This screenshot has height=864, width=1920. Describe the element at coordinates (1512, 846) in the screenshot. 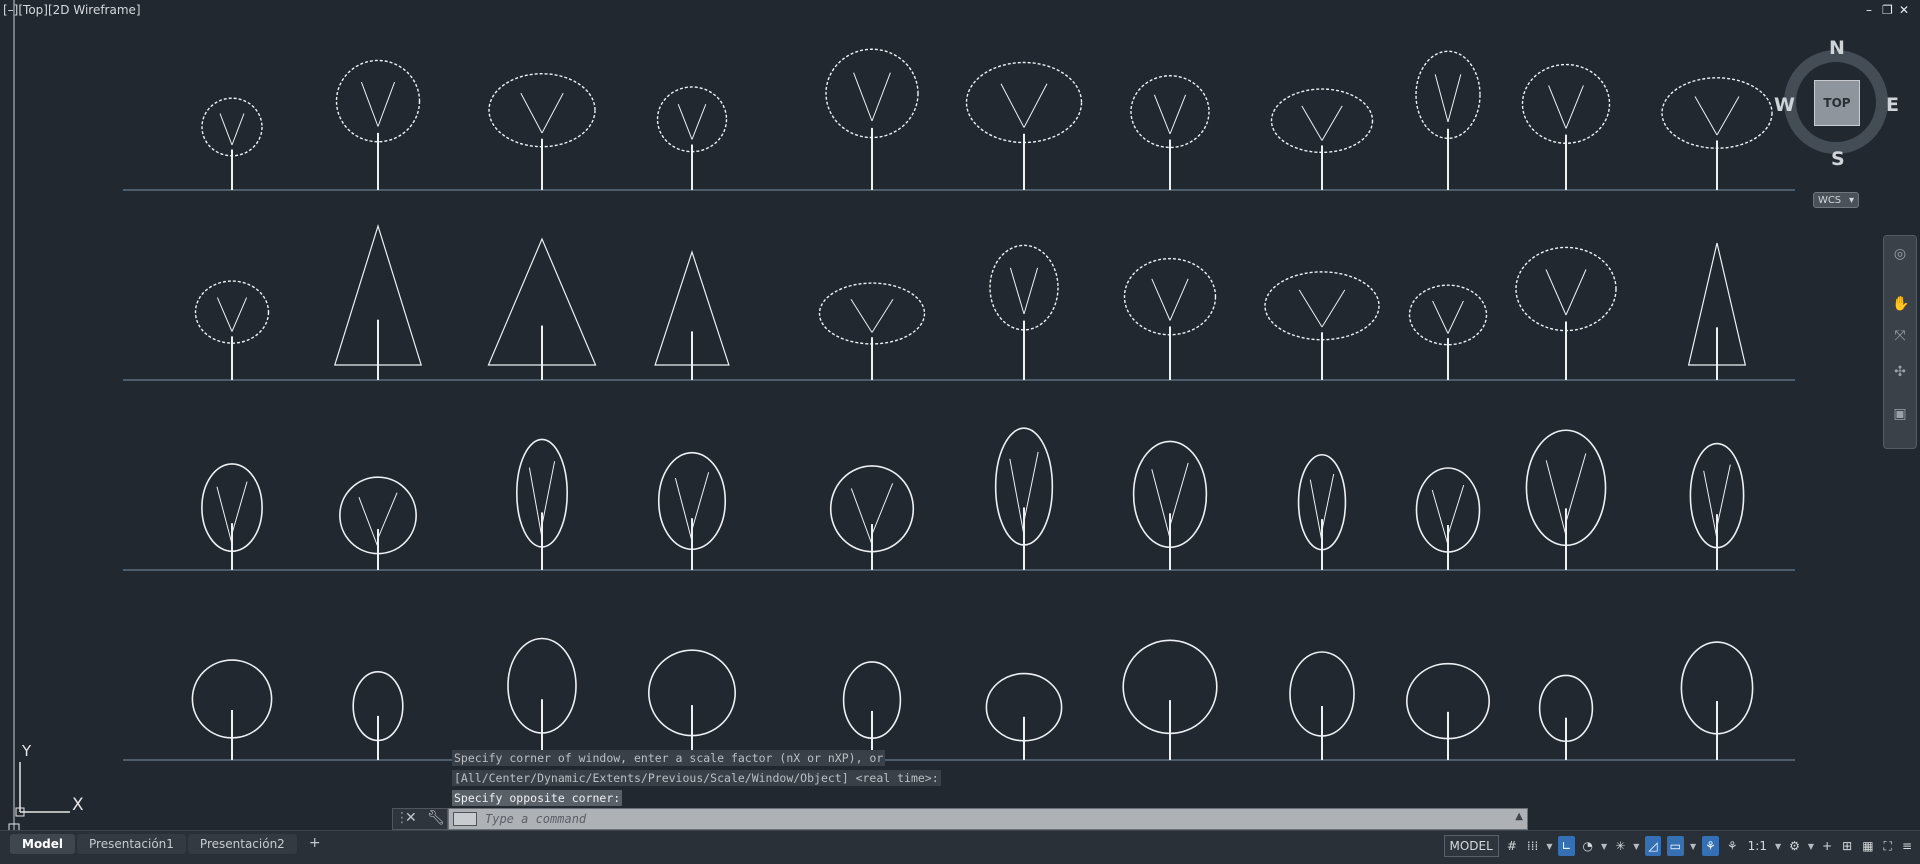

I see `grid-icon: #` at that location.